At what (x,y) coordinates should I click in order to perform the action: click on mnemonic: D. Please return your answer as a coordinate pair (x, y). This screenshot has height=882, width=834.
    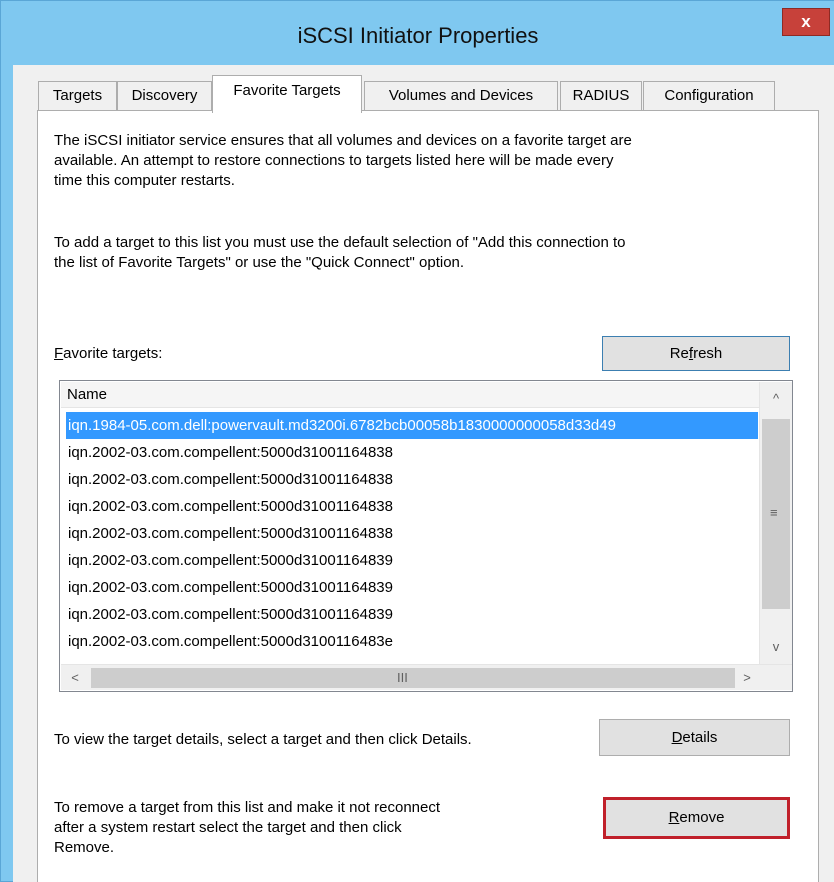
    Looking at the image, I should click on (677, 737).